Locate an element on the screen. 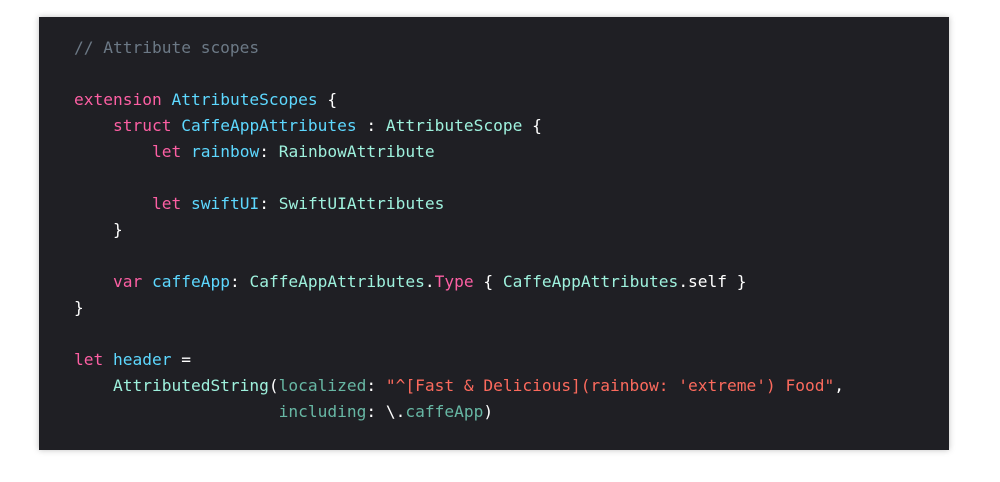 The width and height of the screenshot is (1000, 482). code-token-type-ref: SwiftUIAttributes is located at coordinates (361, 203).